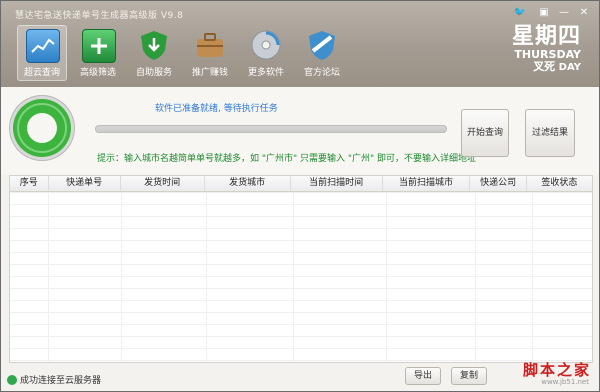 The image size is (600, 392). I want to click on status-ring-icon, so click(42, 128).